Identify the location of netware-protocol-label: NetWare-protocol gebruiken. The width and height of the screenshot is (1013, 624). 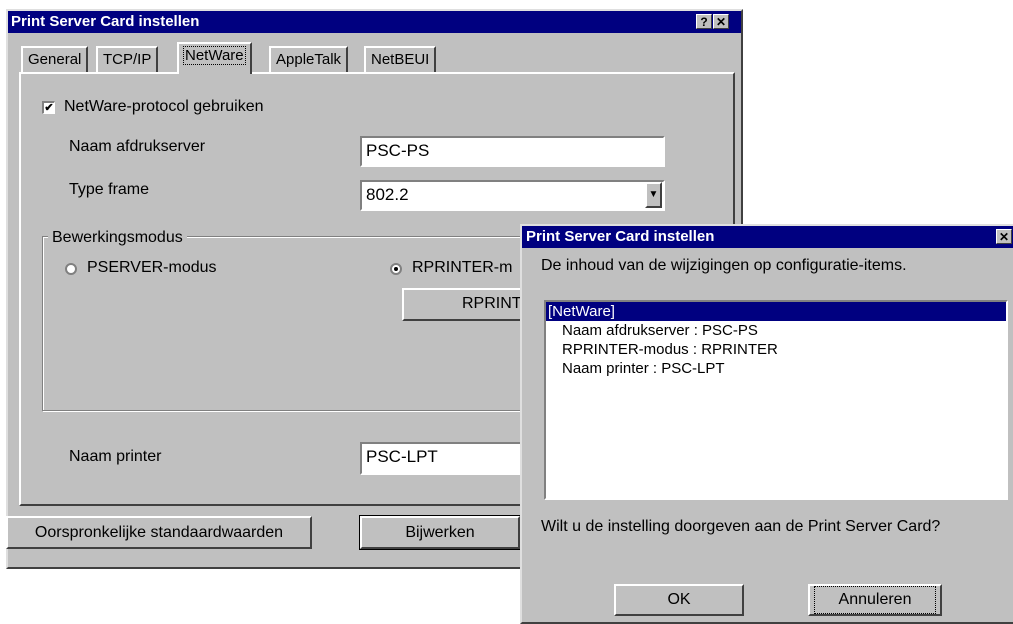
(164, 106).